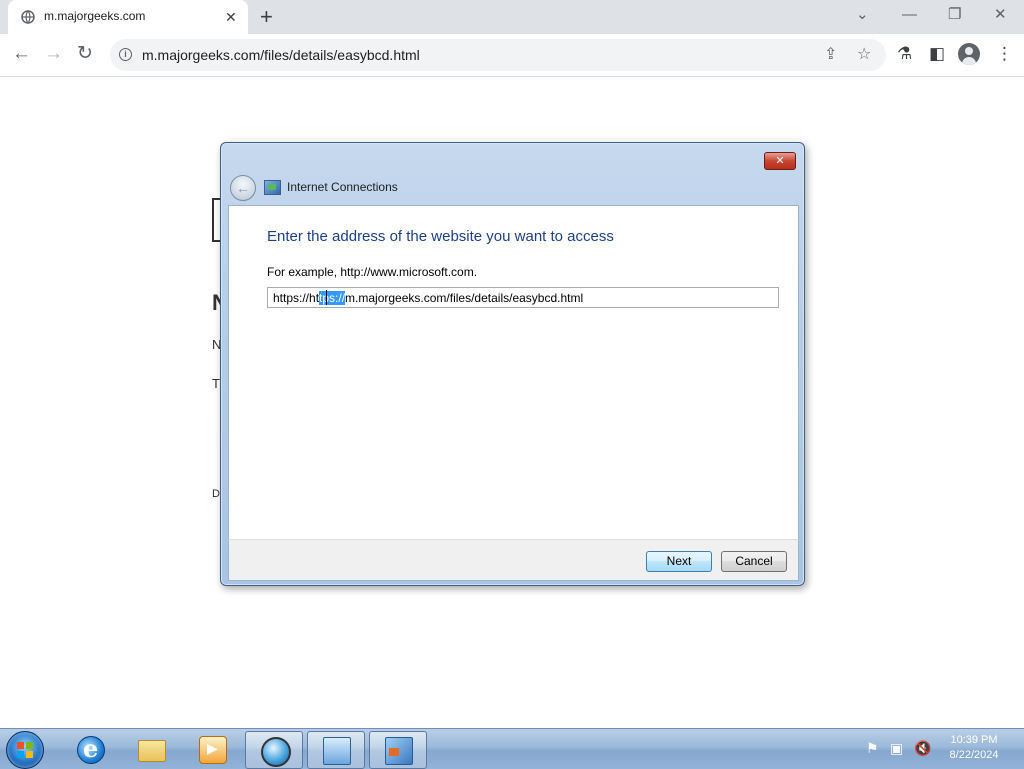  What do you see at coordinates (974, 755) in the screenshot?
I see `clock-date: 8/22/2024` at bounding box center [974, 755].